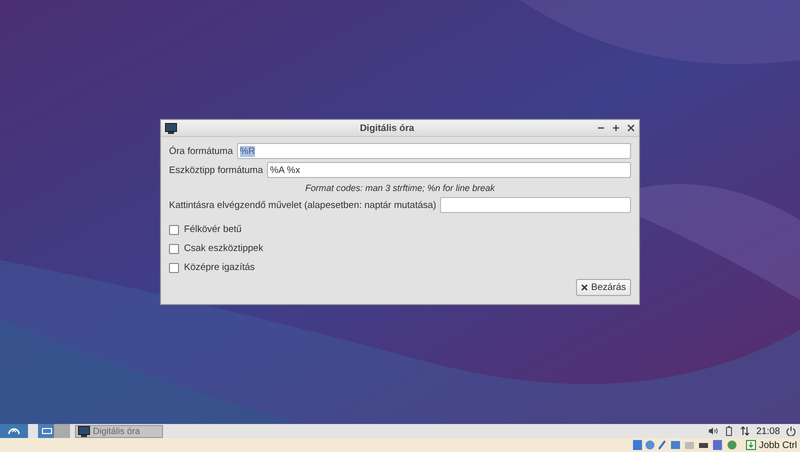 This screenshot has width=800, height=452. Describe the element at coordinates (14, 431) in the screenshot. I see `menu-button` at that location.